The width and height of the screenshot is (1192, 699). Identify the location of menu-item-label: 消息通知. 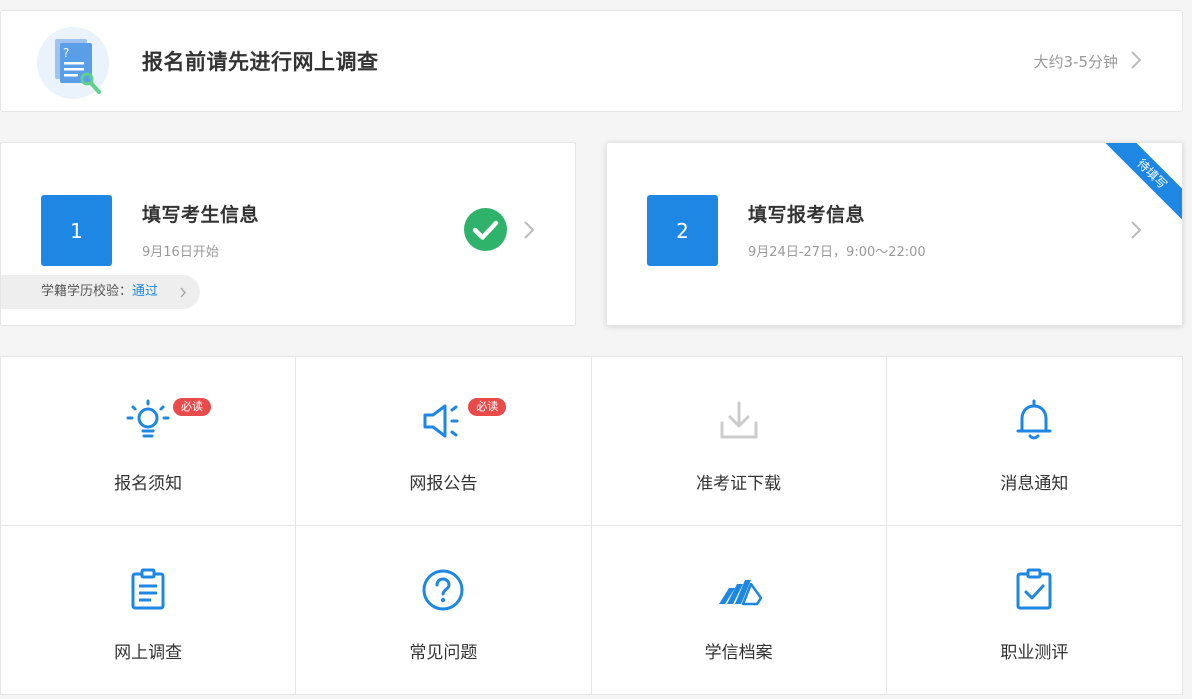
(1034, 484).